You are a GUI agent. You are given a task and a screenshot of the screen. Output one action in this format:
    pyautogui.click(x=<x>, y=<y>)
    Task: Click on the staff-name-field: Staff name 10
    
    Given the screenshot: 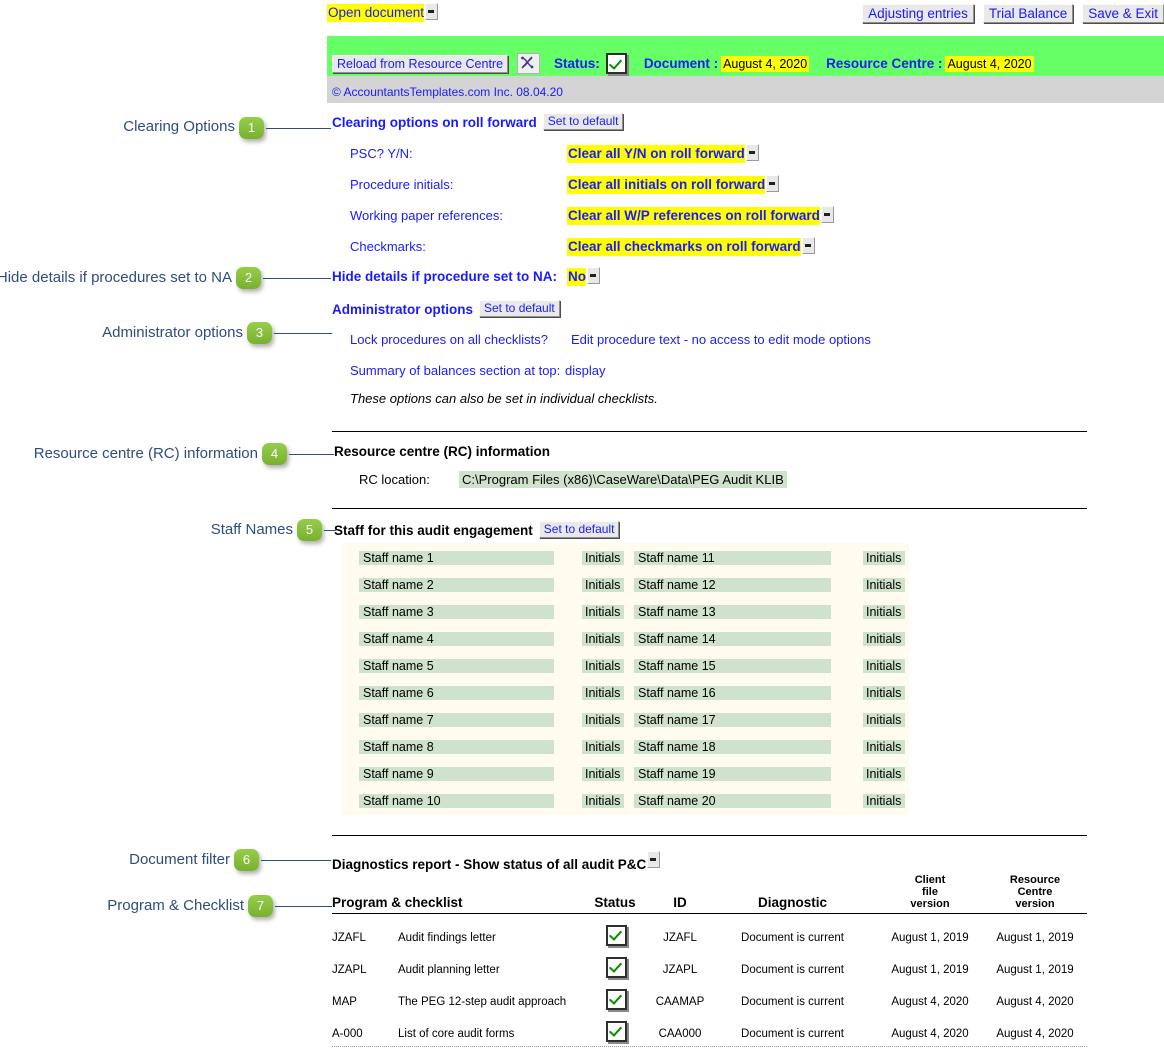 What is the action you would take?
    pyautogui.click(x=456, y=801)
    